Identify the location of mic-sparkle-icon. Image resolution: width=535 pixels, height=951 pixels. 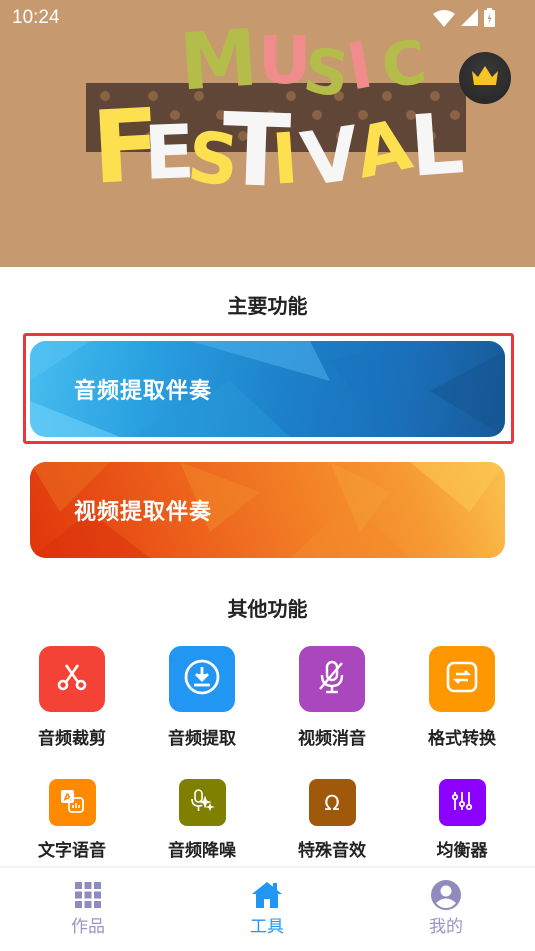
(202, 803).